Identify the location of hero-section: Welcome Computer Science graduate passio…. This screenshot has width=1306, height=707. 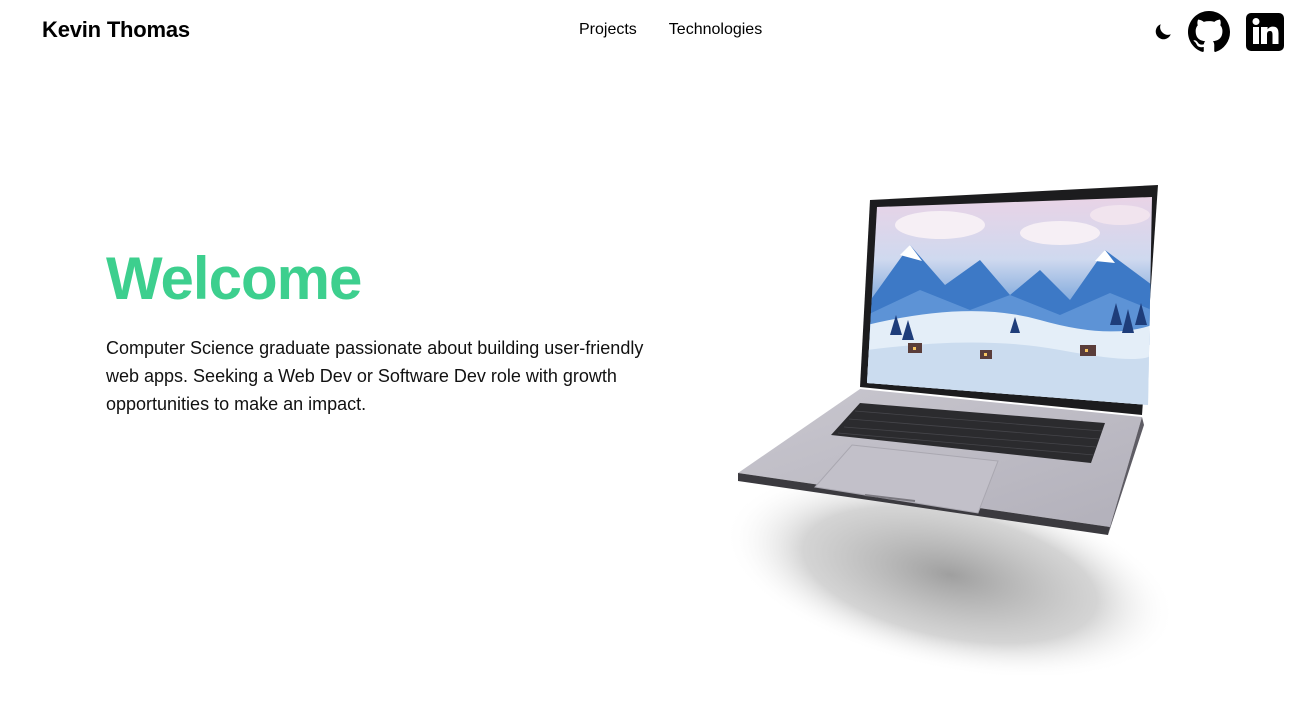
(386, 340).